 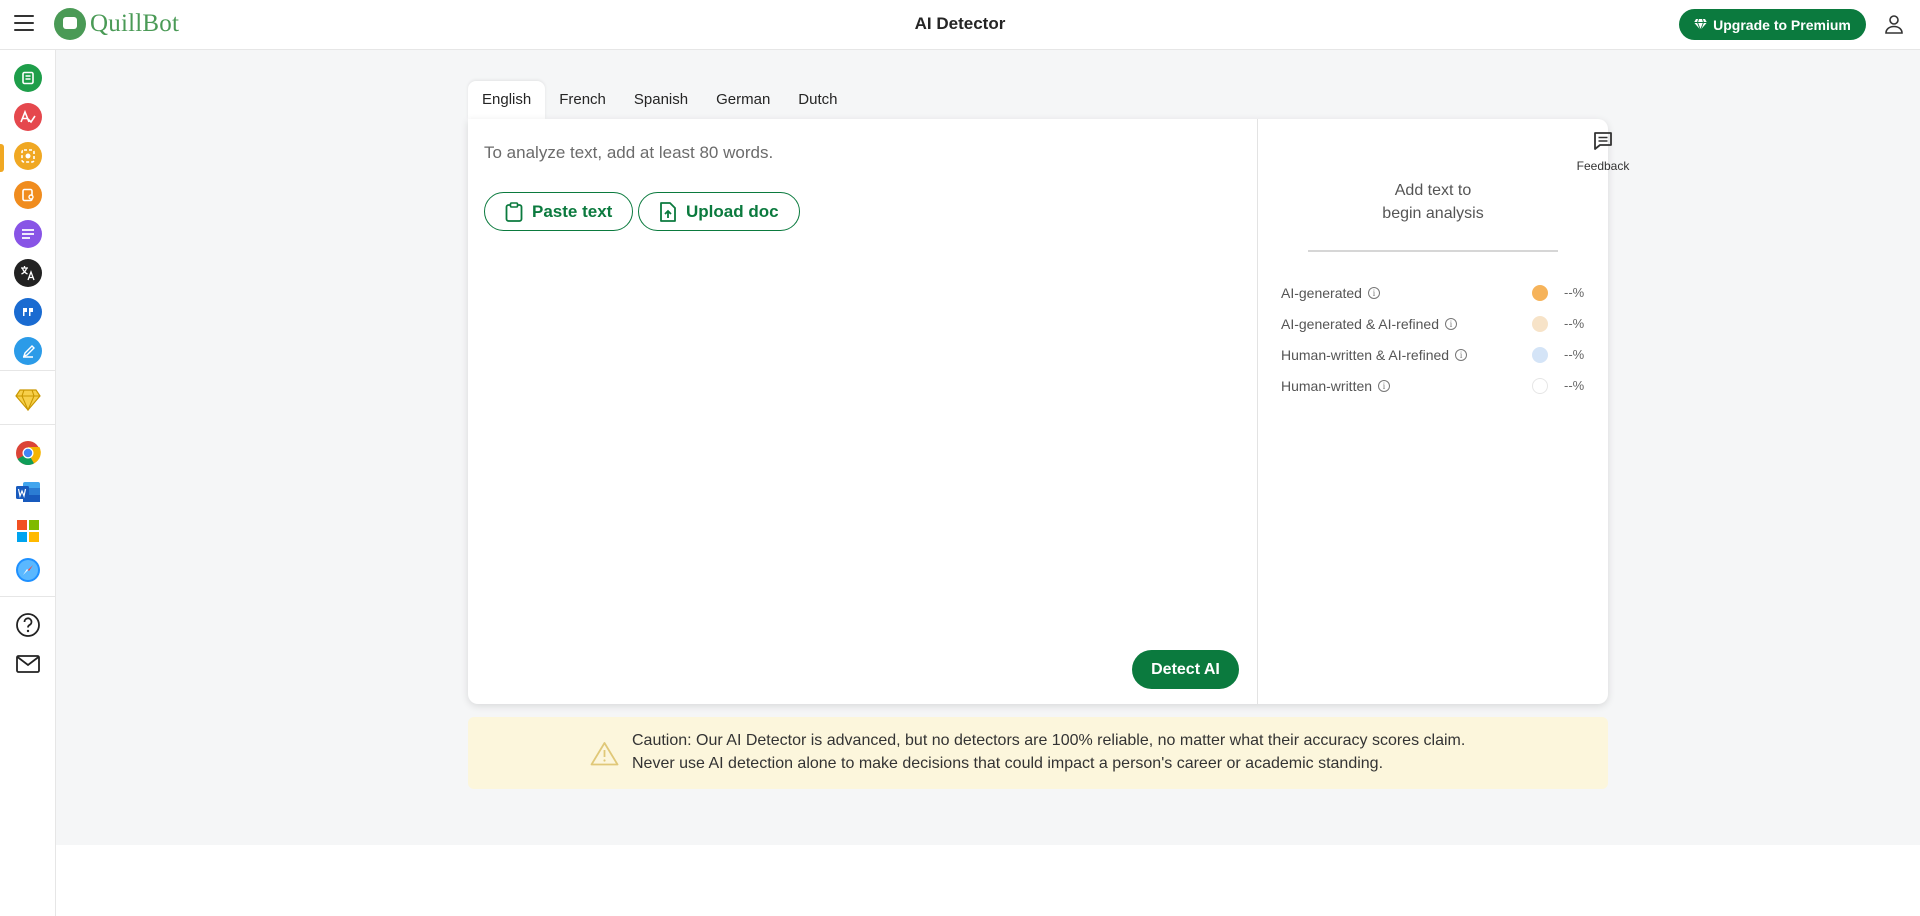 I want to click on summarizer-icon, so click(x=28, y=234).